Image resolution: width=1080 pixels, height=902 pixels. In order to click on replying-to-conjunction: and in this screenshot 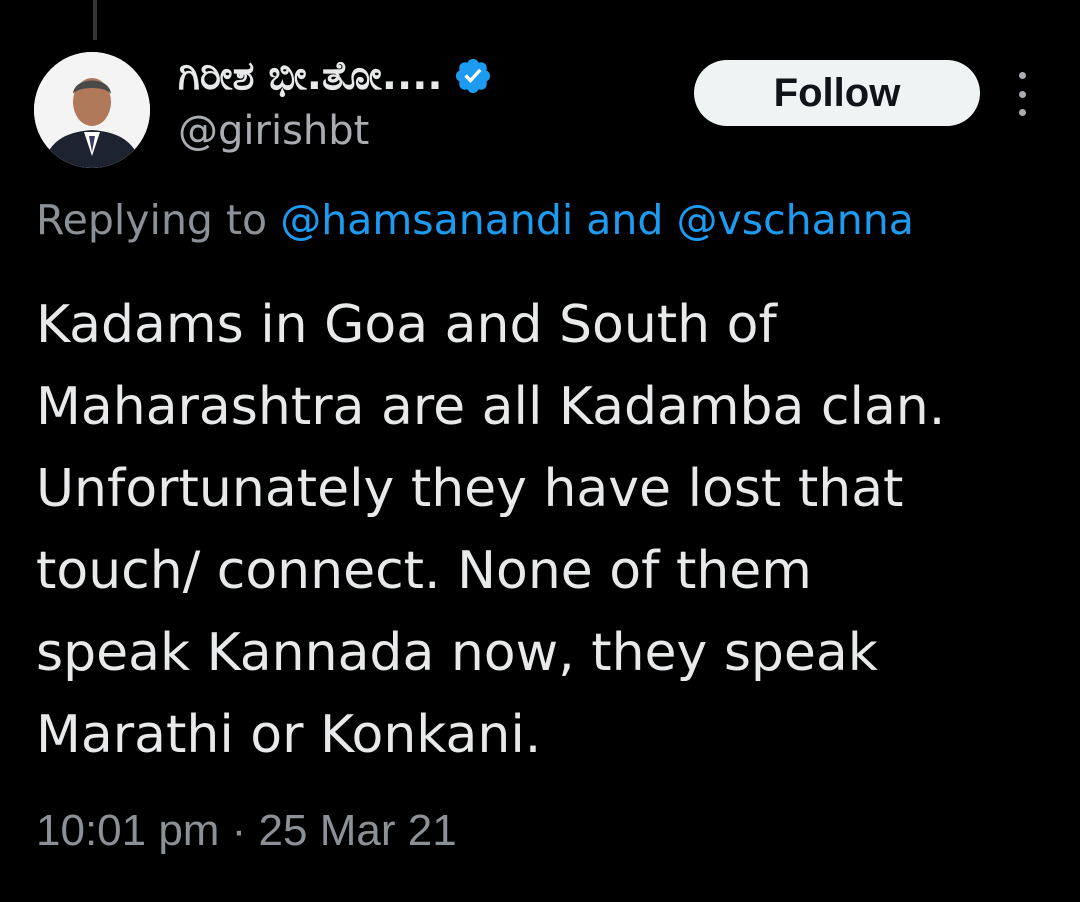, I will do `click(625, 220)`.